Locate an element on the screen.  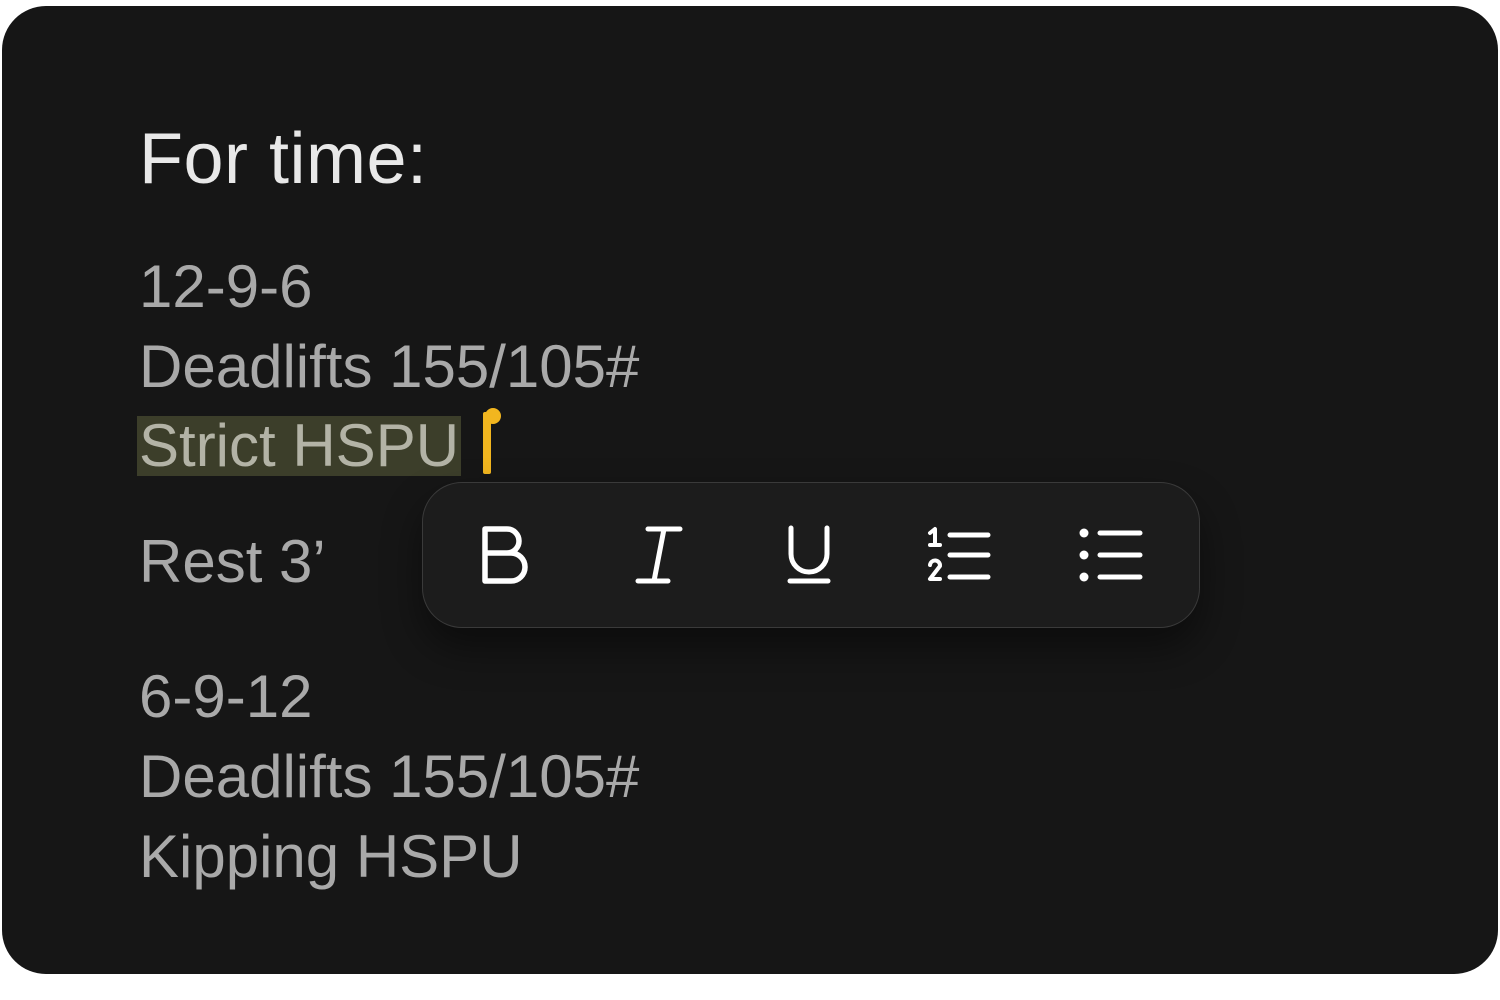
text-selection: Strict HSPU is located at coordinates (299, 446).